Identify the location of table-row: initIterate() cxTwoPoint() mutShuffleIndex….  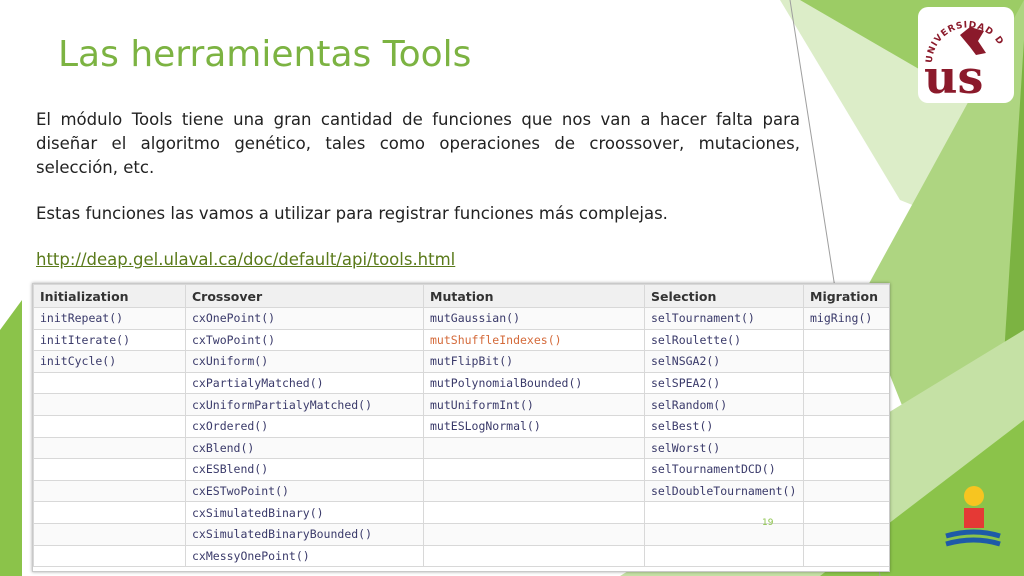
(461, 340).